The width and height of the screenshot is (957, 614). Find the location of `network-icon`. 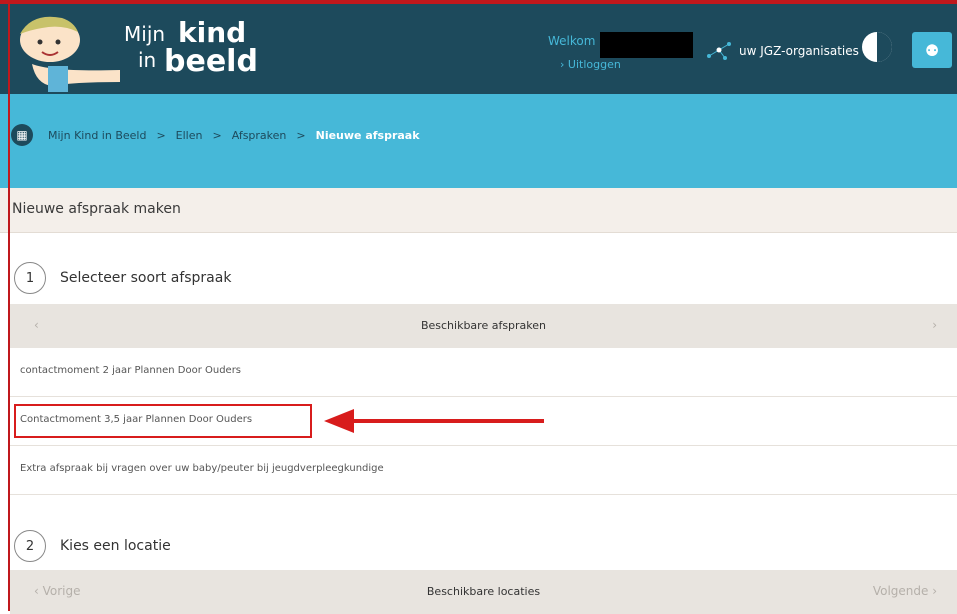

network-icon is located at coordinates (719, 51).